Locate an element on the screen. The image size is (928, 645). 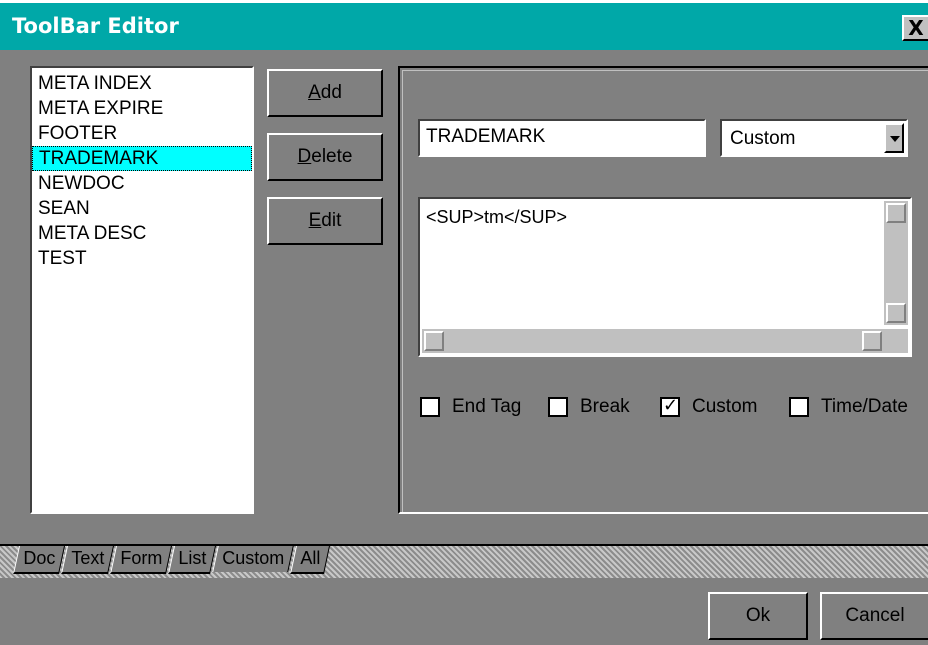
tab-all-label: All is located at coordinates (310, 558).